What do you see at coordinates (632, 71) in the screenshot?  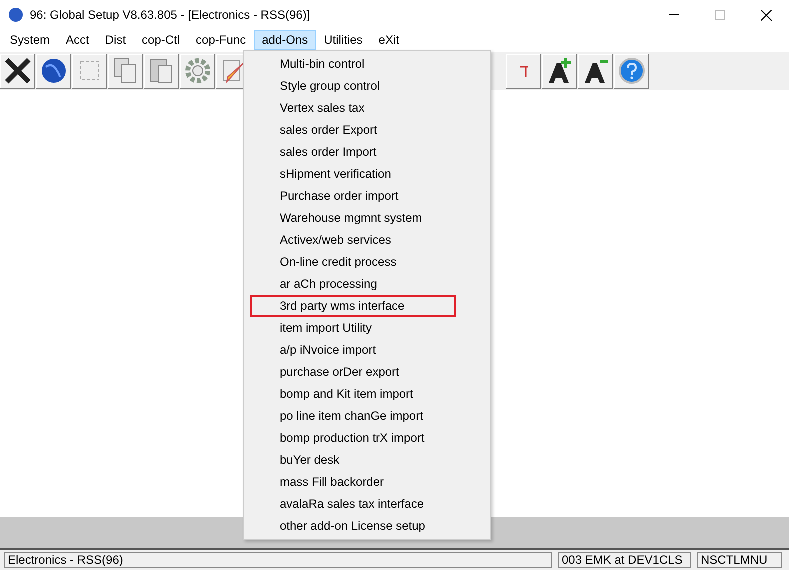 I see `help-icon` at bounding box center [632, 71].